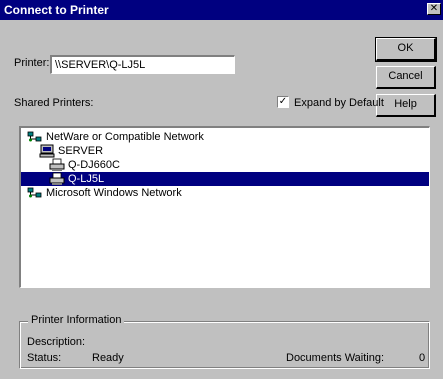 This screenshot has width=443, height=379. I want to click on documents-waiting-label: Documents Waiting:, so click(335, 358).